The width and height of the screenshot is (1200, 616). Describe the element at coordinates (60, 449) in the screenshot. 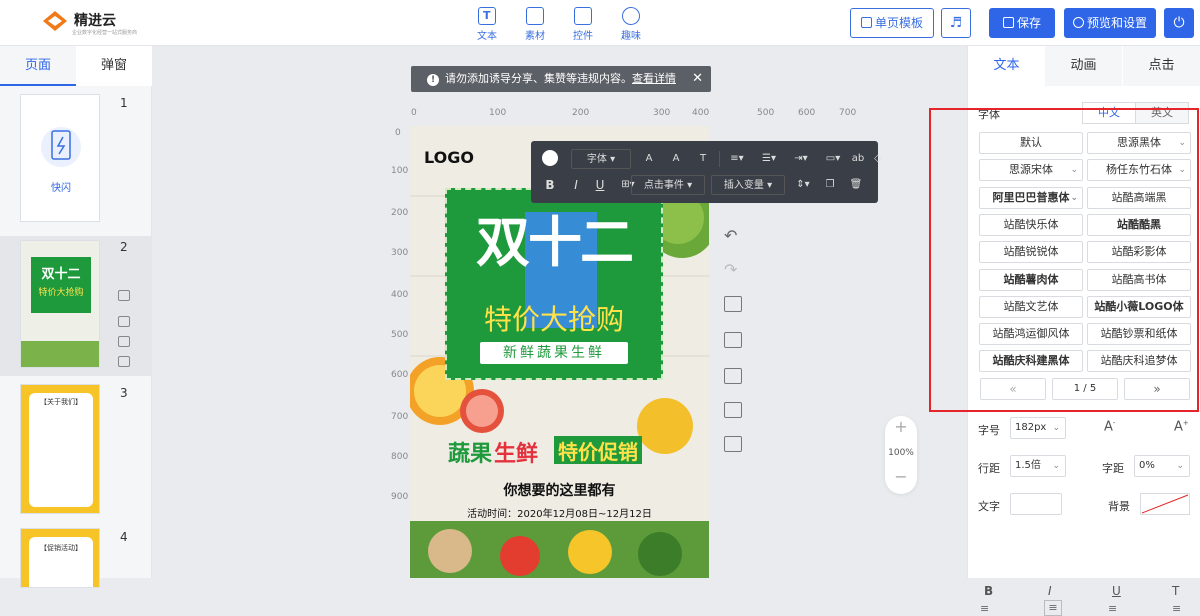

I see `page-thumb-3: 【关于我们】` at that location.